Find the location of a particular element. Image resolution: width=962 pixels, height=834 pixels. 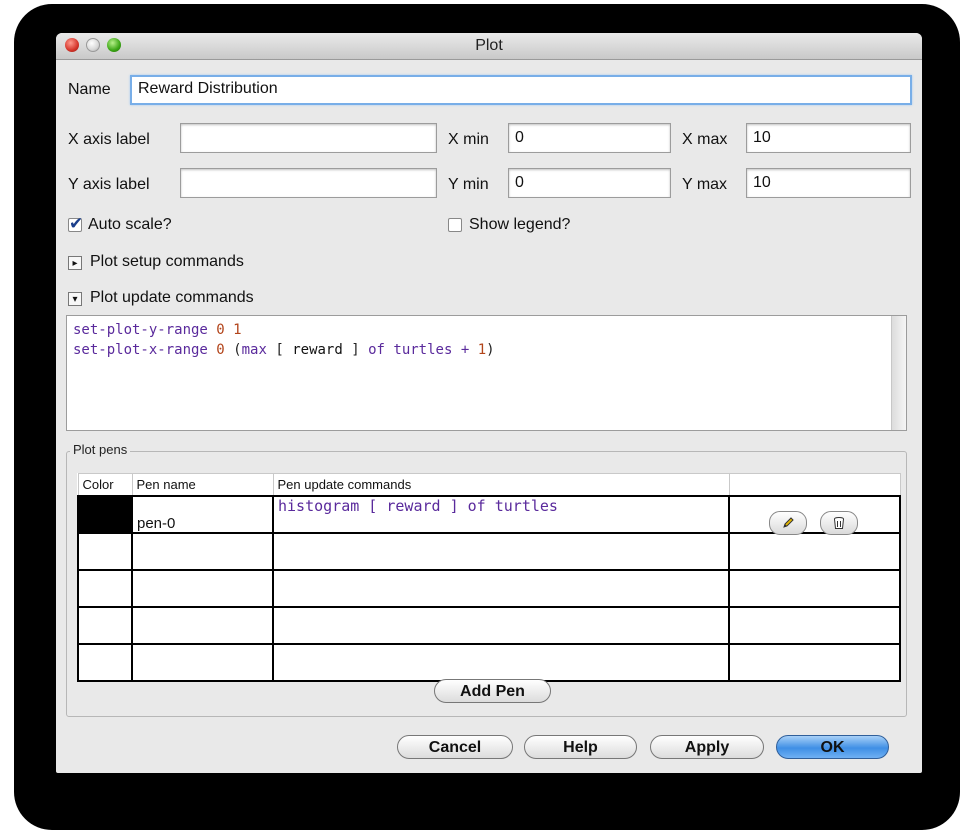

window-title: Plot is located at coordinates (489, 45).